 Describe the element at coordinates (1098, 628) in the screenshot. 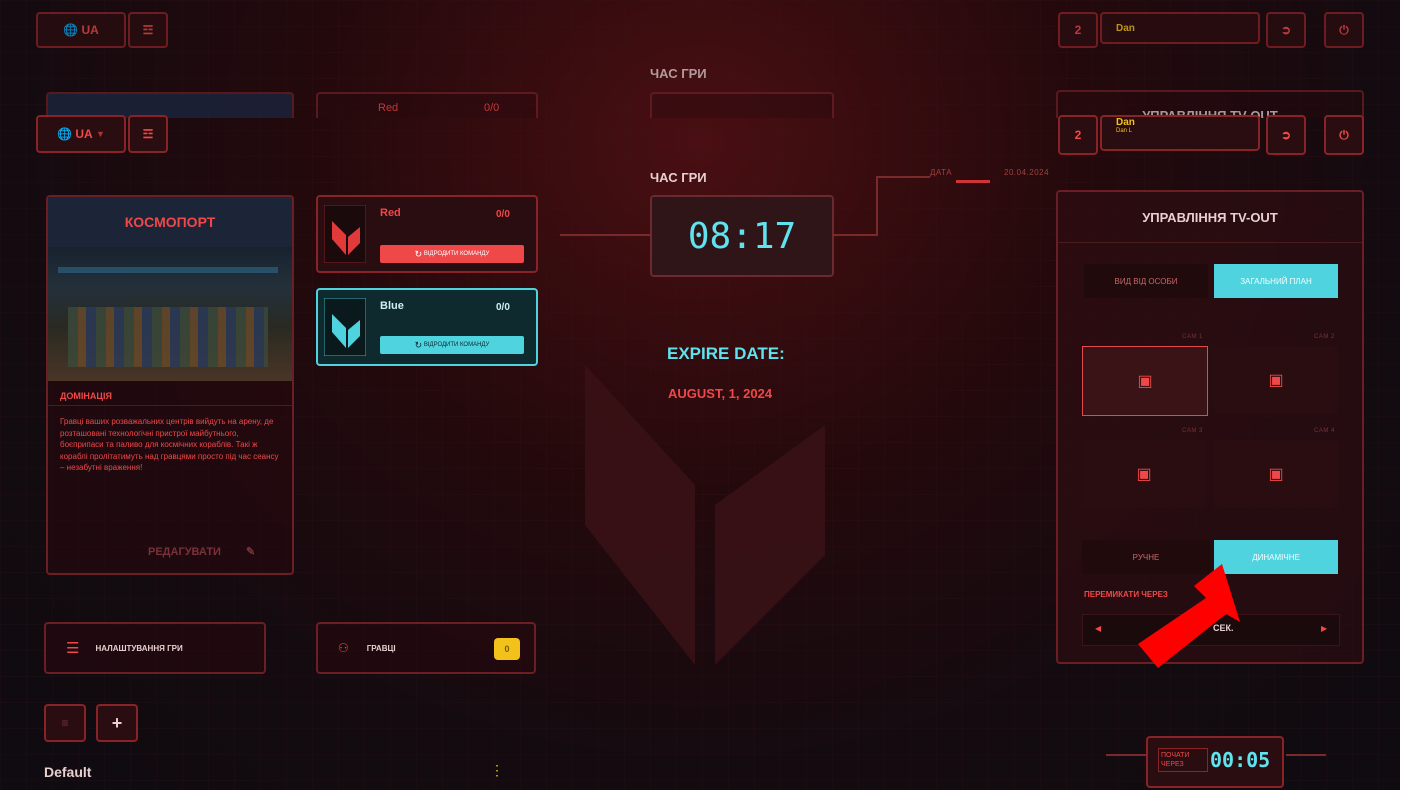

I see `chevron-left-icon: ◀` at that location.